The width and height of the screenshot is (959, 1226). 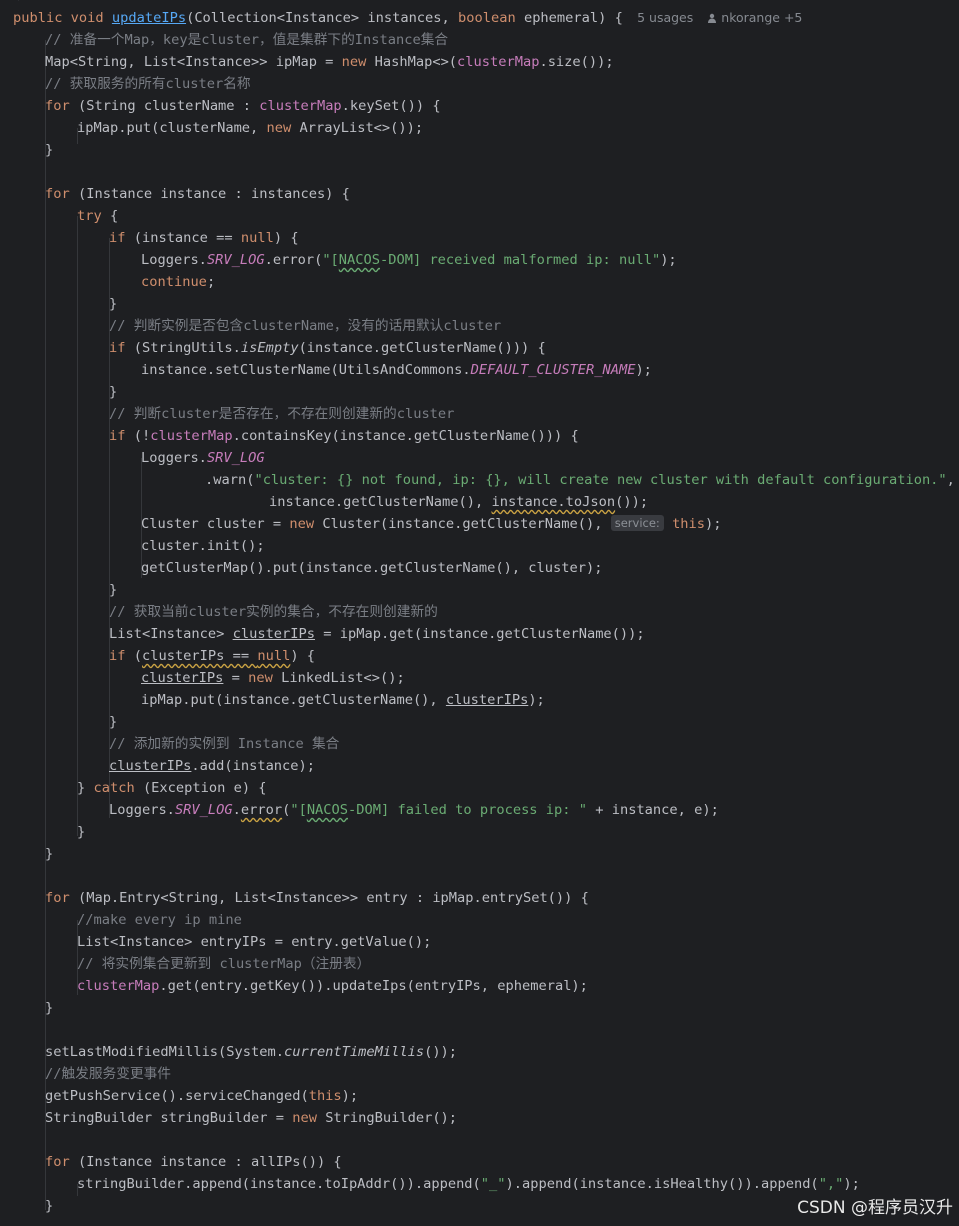 I want to click on code-token: // 获取服务的所有cluster名称, so click(x=148, y=84).